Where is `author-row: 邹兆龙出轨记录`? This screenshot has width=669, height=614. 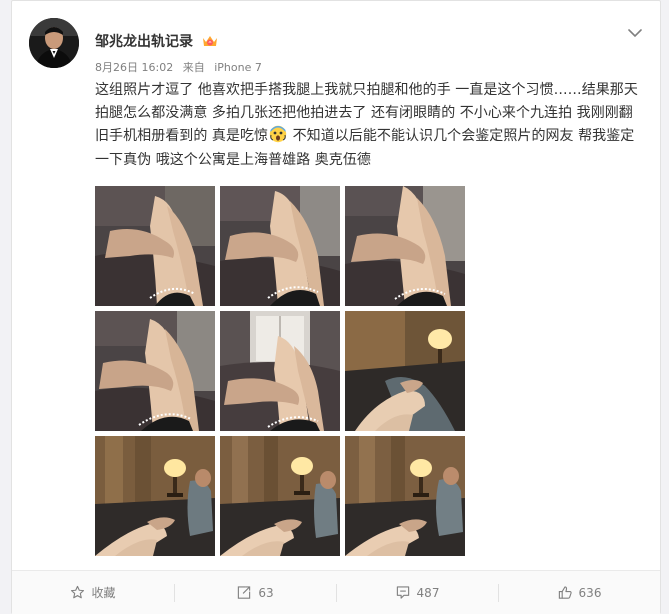
author-row: 邹兆龙出轨记录 is located at coordinates (157, 41).